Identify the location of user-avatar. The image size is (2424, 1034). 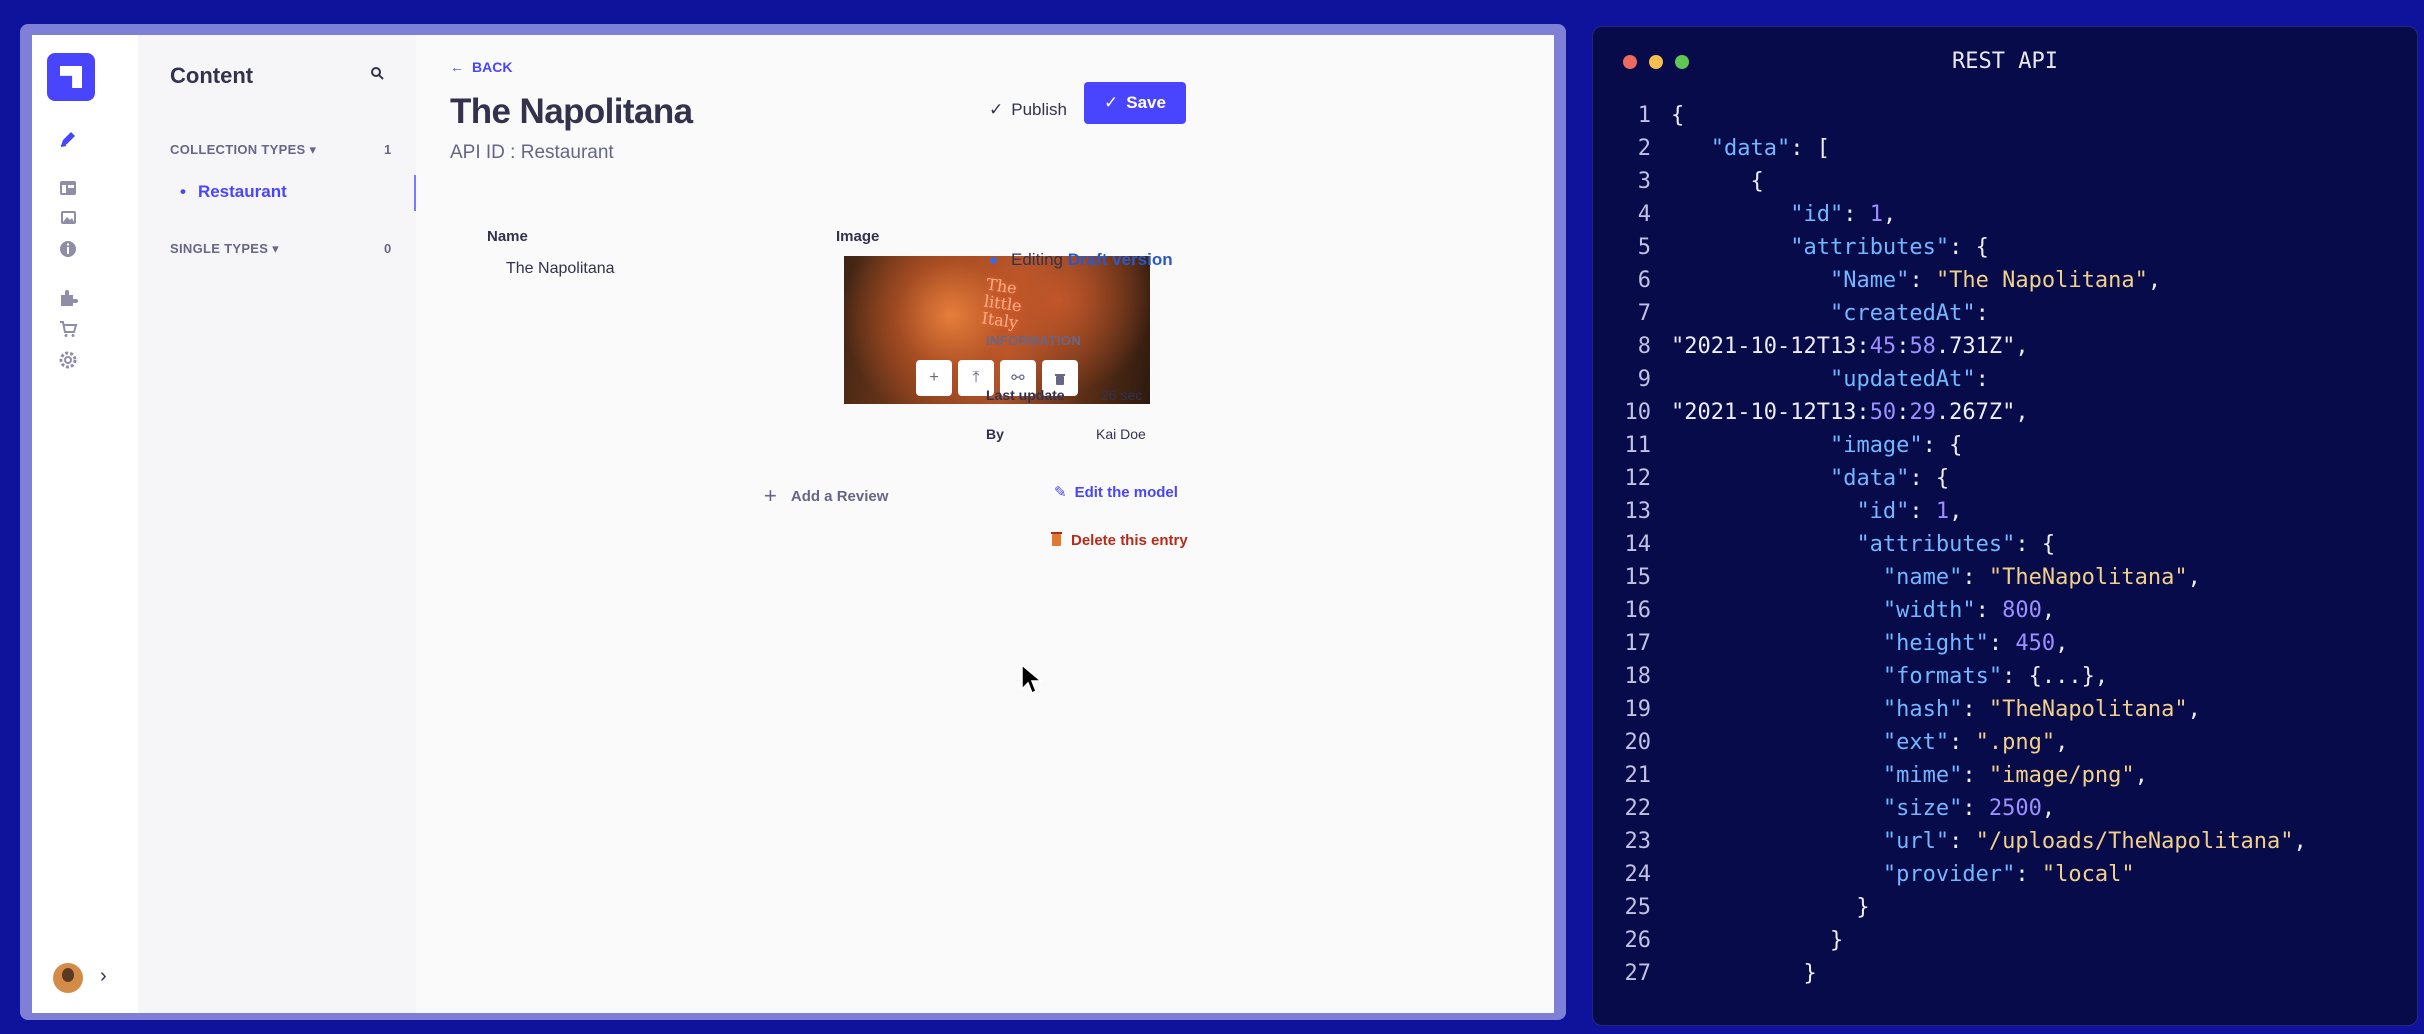
(68, 978).